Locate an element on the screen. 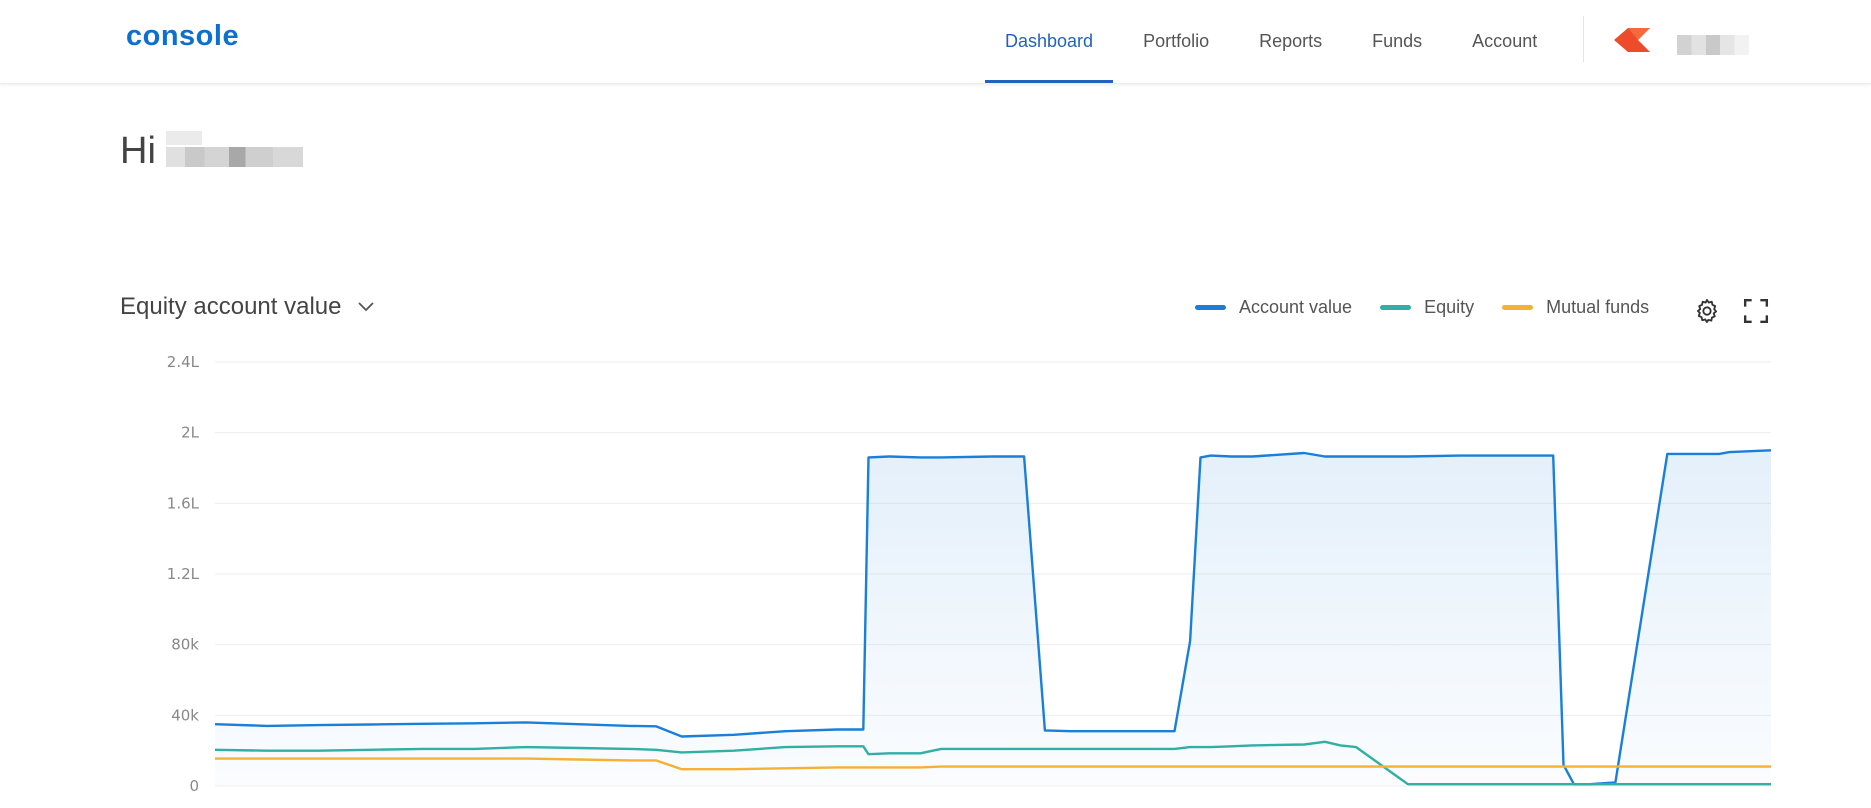  y-tick-label: 1.2L is located at coordinates (183, 574).